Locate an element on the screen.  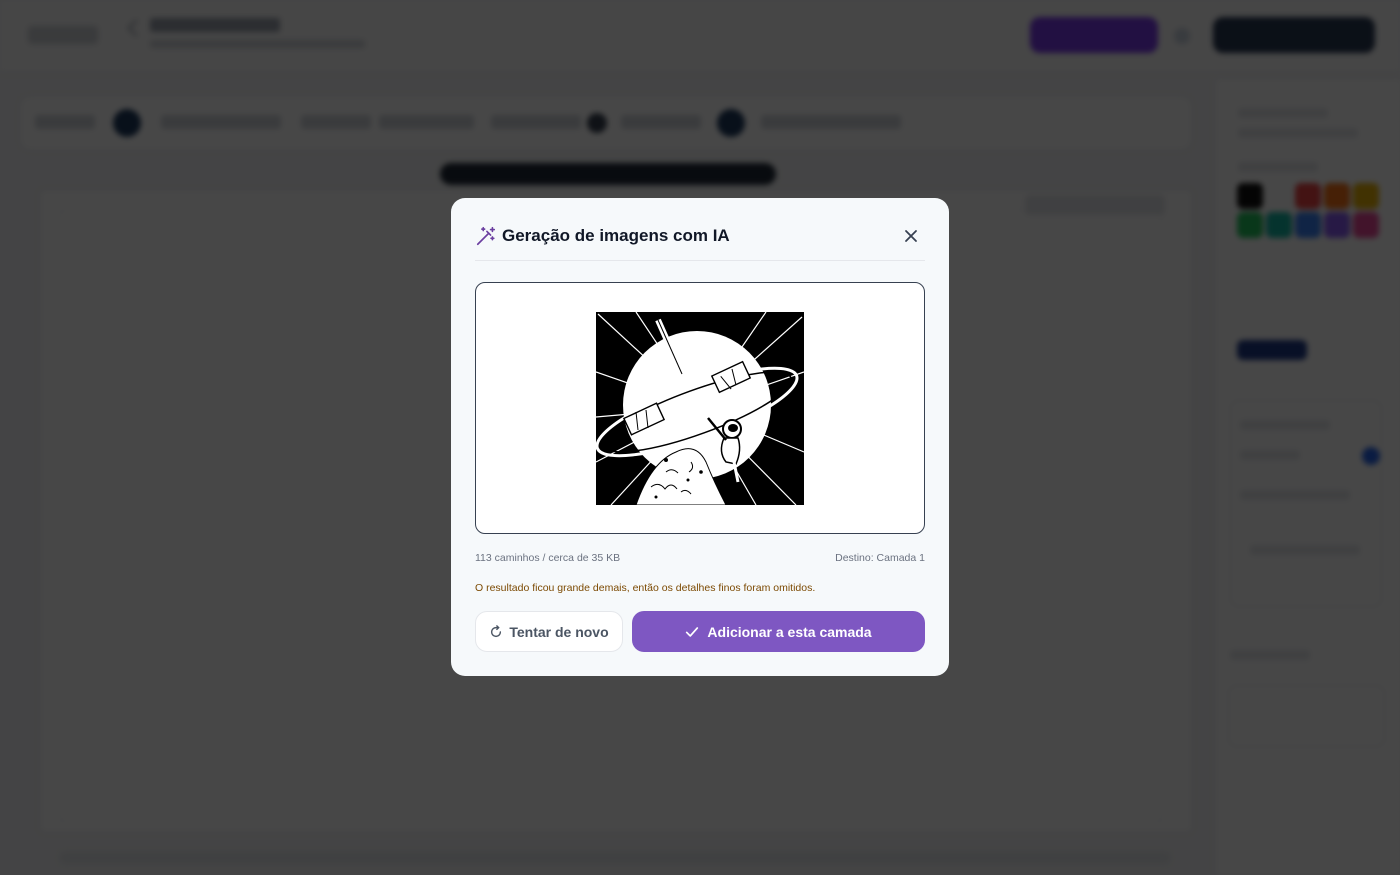
add-to-layer-button: Adicionar a esta camada is located at coordinates (778, 631).